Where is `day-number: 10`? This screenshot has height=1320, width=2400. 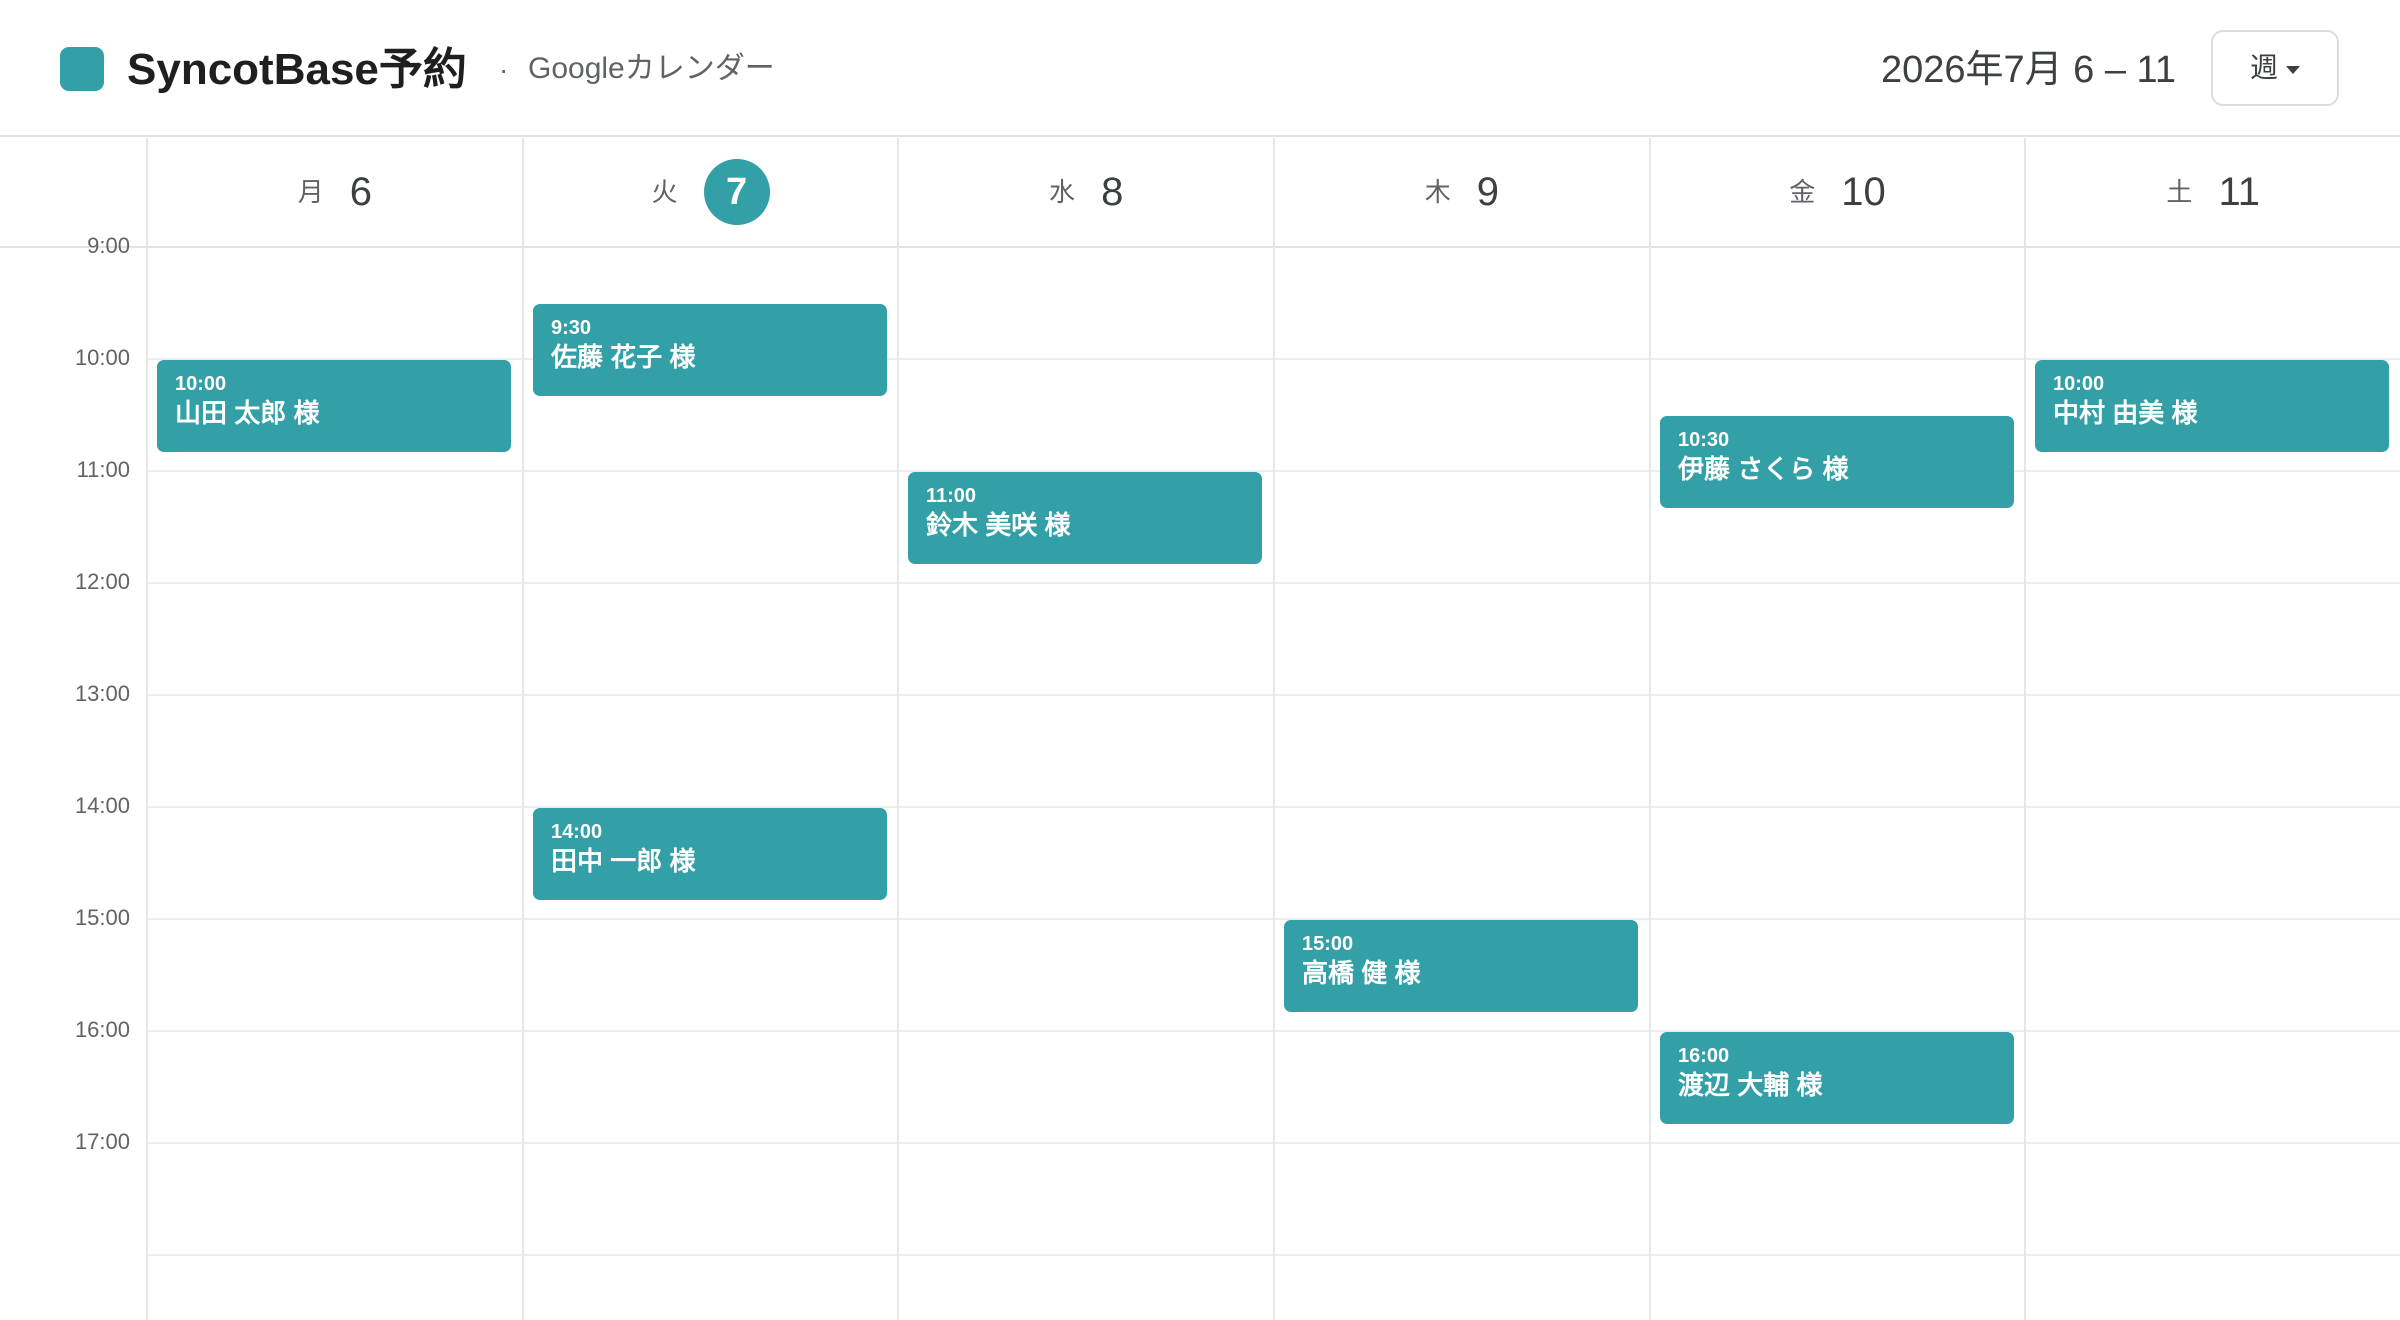 day-number: 10 is located at coordinates (1863, 192).